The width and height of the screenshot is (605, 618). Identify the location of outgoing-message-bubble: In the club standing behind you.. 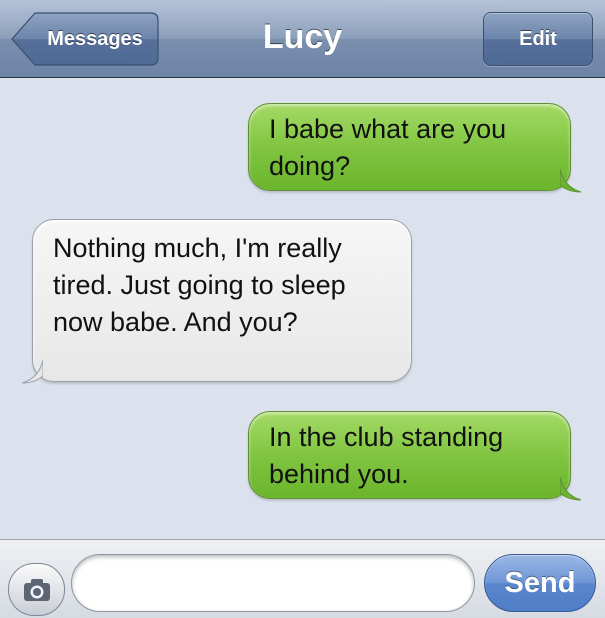
(415, 456).